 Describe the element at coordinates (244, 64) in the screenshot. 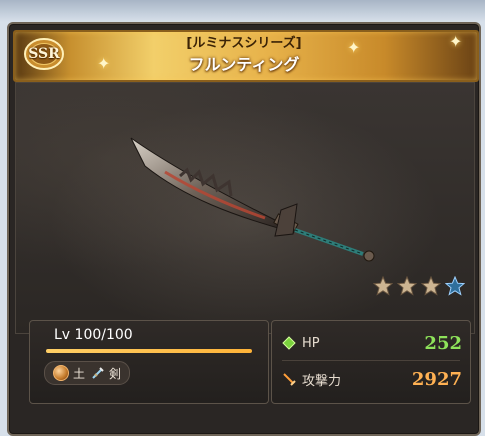

I see `weapon-name: フルンティング` at that location.